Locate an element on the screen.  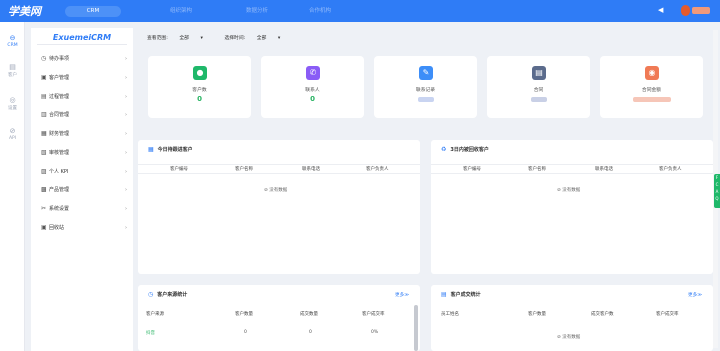
panel-title: ▦ 今日待跟进客户 is located at coordinates (170, 149).